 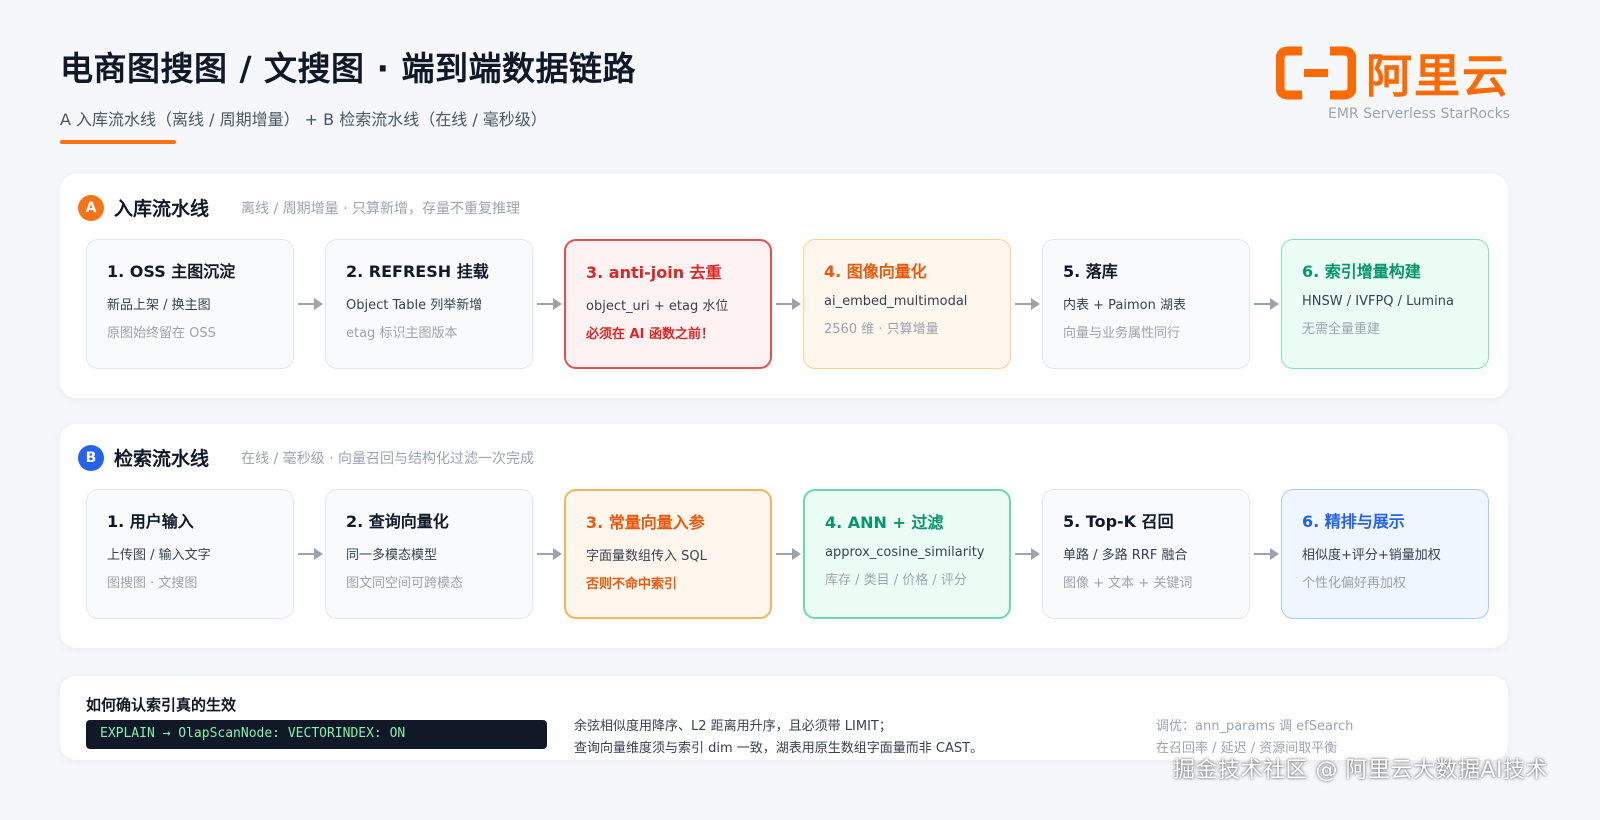 What do you see at coordinates (779, 748) in the screenshot?
I see `verify-note-line: 查询向量维度须与索引 dim 一致，湖表用原生数组字面量而非 CAST。` at bounding box center [779, 748].